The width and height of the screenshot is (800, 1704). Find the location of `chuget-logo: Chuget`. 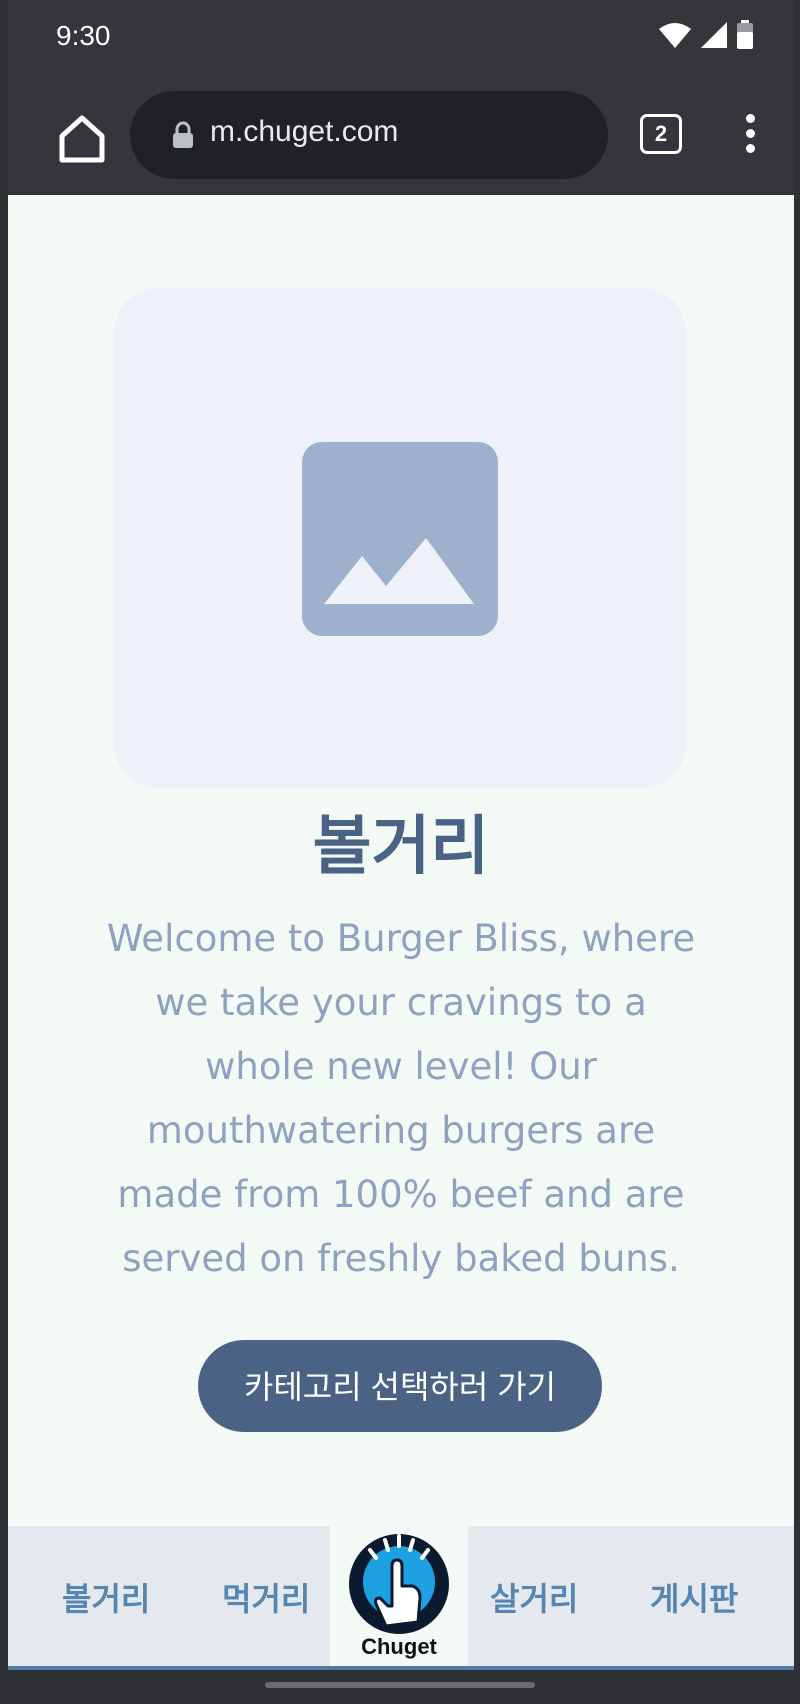

chuget-logo: Chuget is located at coordinates (399, 1596).